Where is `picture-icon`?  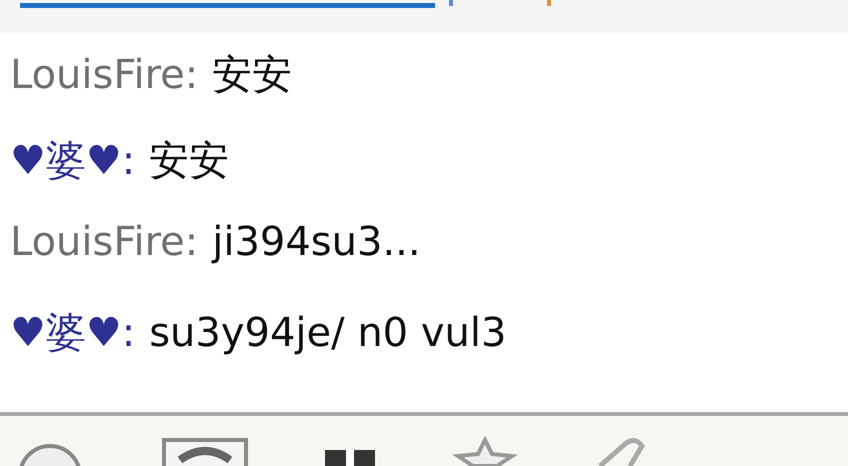 picture-icon is located at coordinates (205, 451).